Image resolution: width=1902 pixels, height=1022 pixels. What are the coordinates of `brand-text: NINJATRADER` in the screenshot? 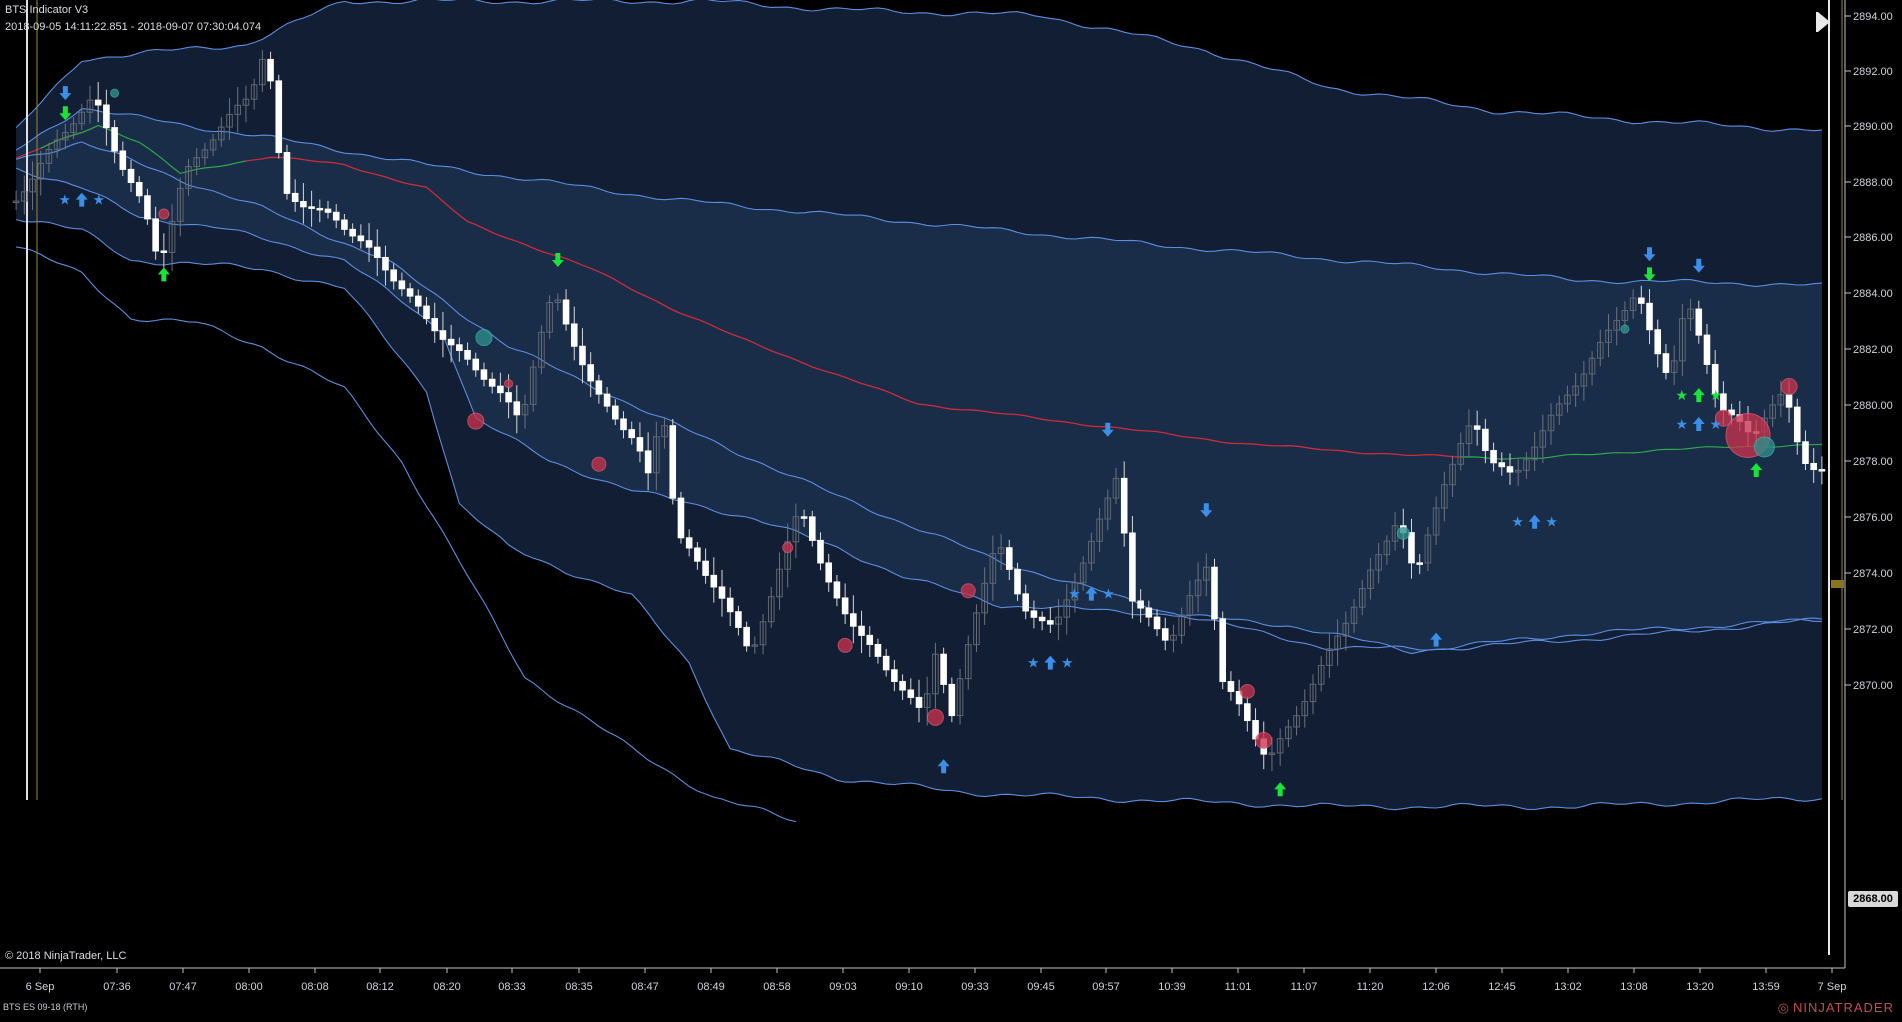 It's located at (1843, 1007).